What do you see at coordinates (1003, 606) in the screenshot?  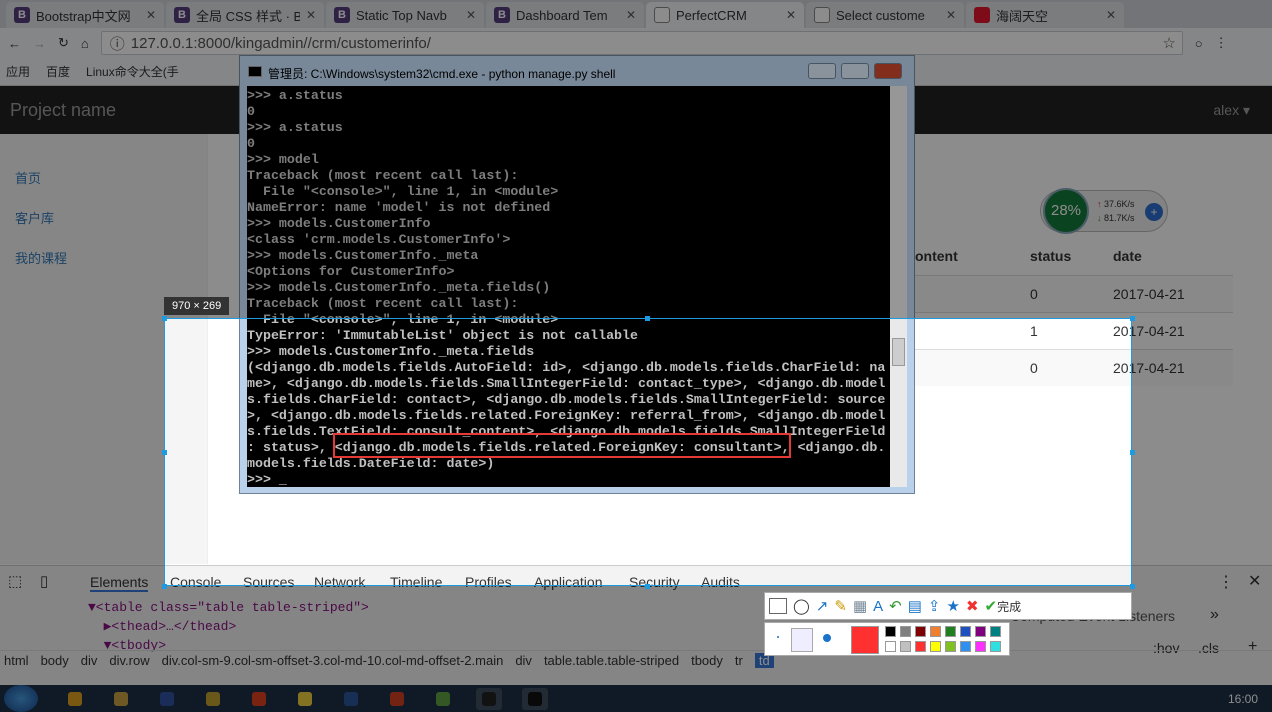 I see `done-button: ✔完成` at bounding box center [1003, 606].